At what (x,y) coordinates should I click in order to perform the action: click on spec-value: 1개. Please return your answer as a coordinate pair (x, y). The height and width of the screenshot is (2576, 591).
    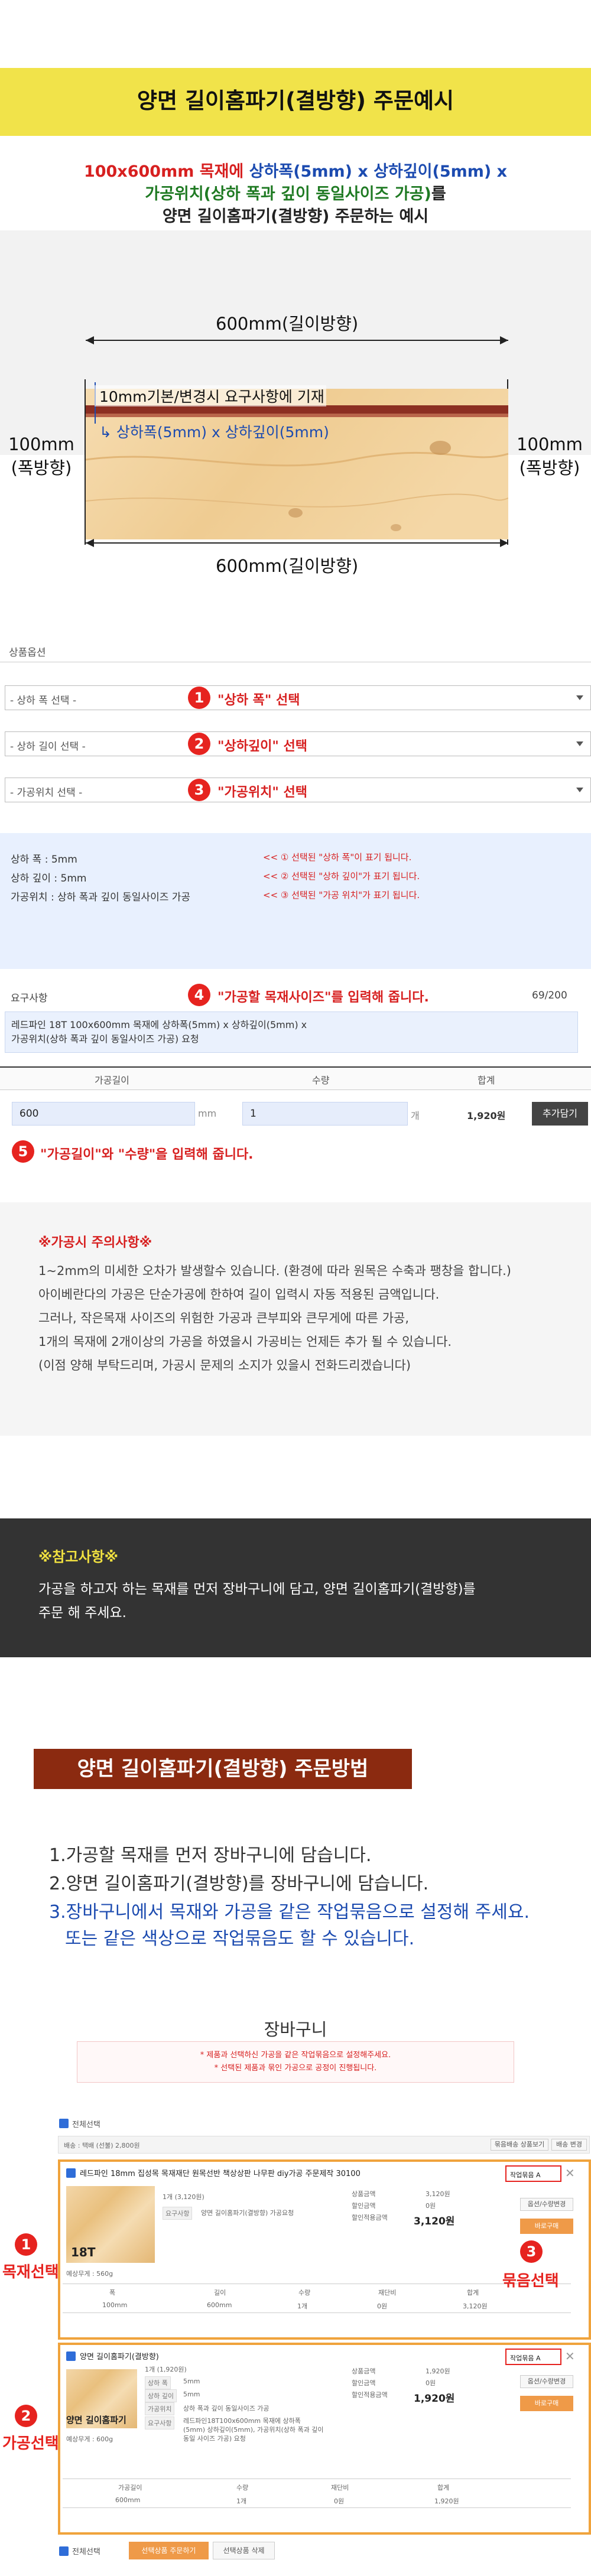
    Looking at the image, I should click on (302, 2306).